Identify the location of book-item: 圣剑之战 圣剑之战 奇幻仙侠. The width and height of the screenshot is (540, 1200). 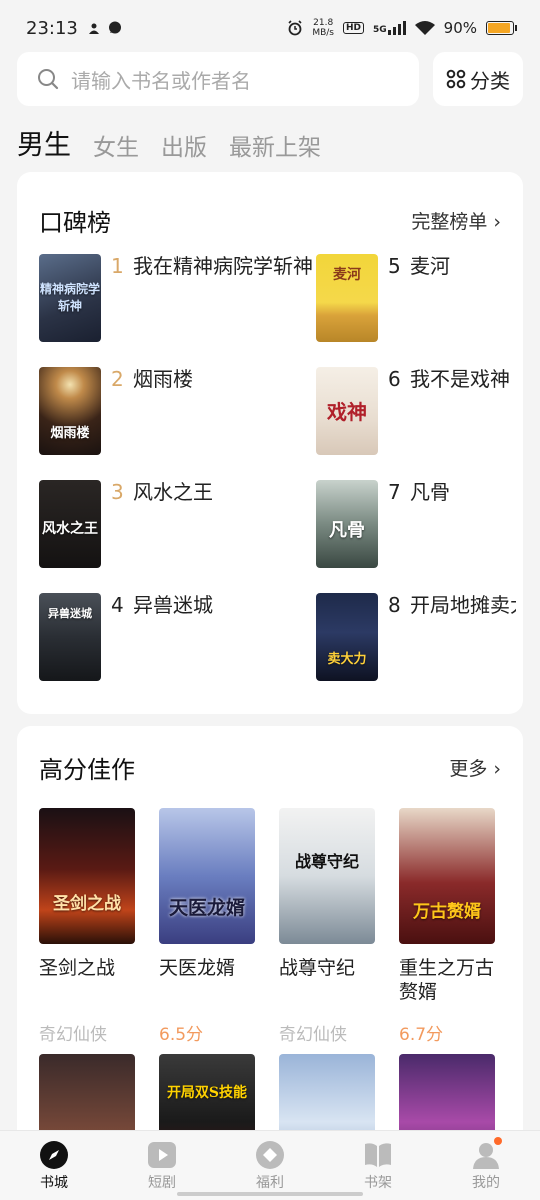
(87, 926).